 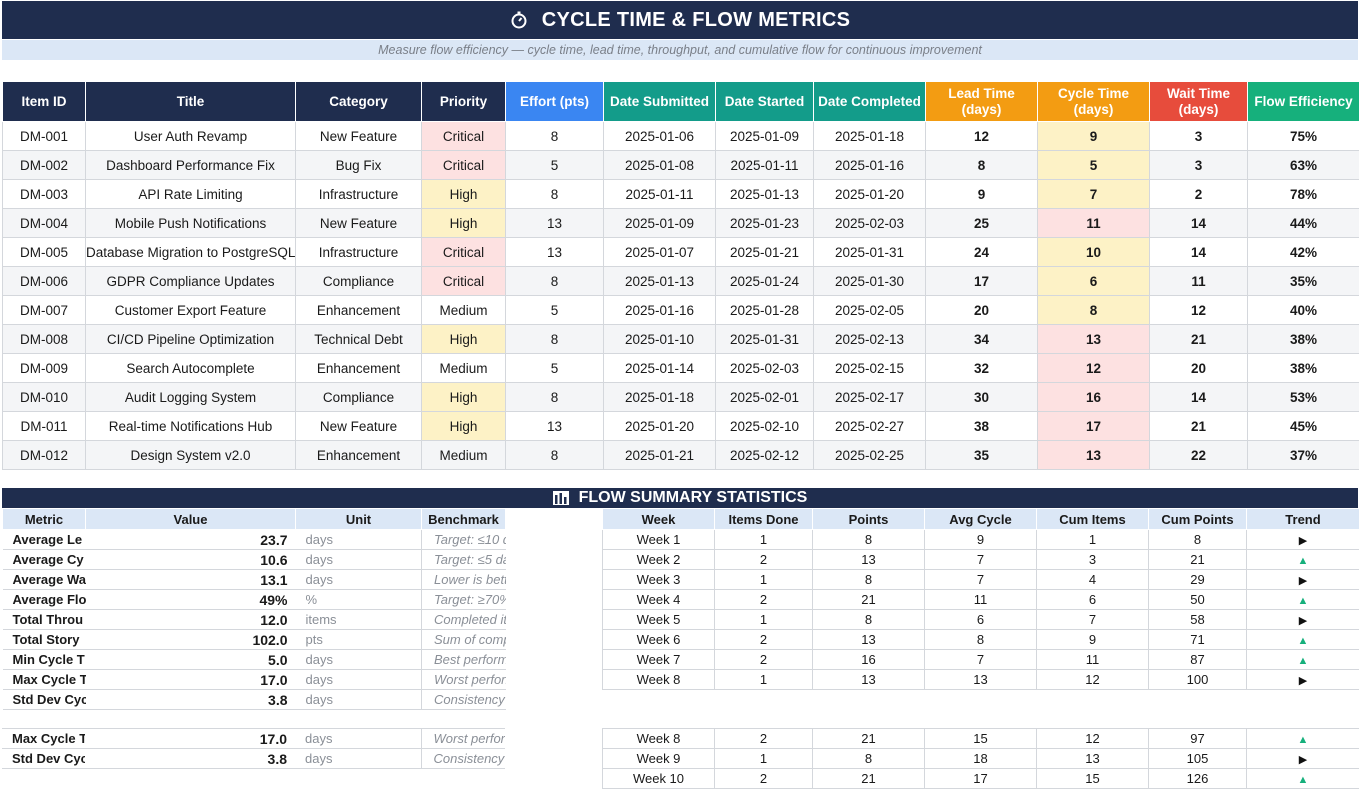 I want to click on cell-completed: 2025-02-15, so click(x=869, y=368).